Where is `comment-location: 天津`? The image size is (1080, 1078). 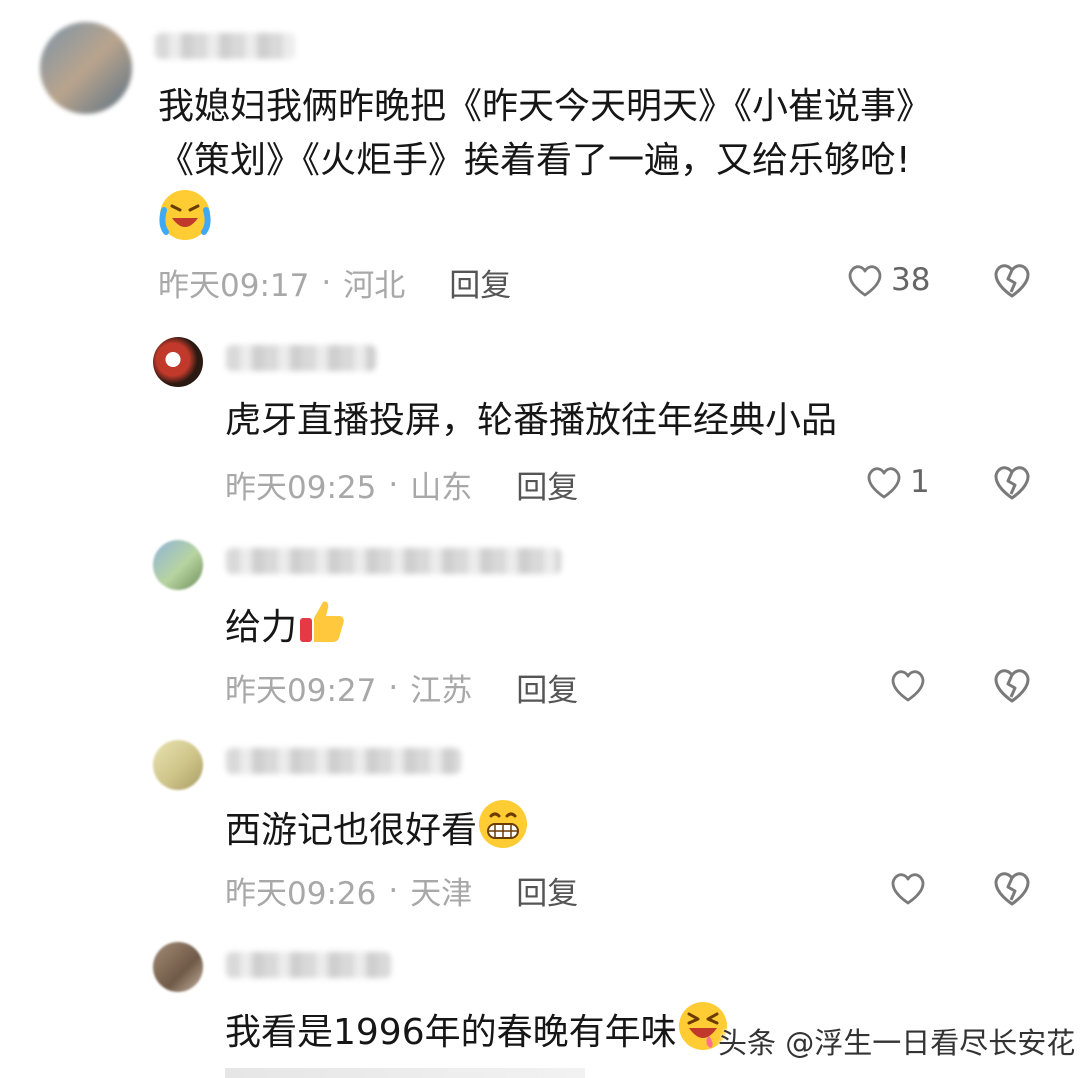
comment-location: 天津 is located at coordinates (441, 894).